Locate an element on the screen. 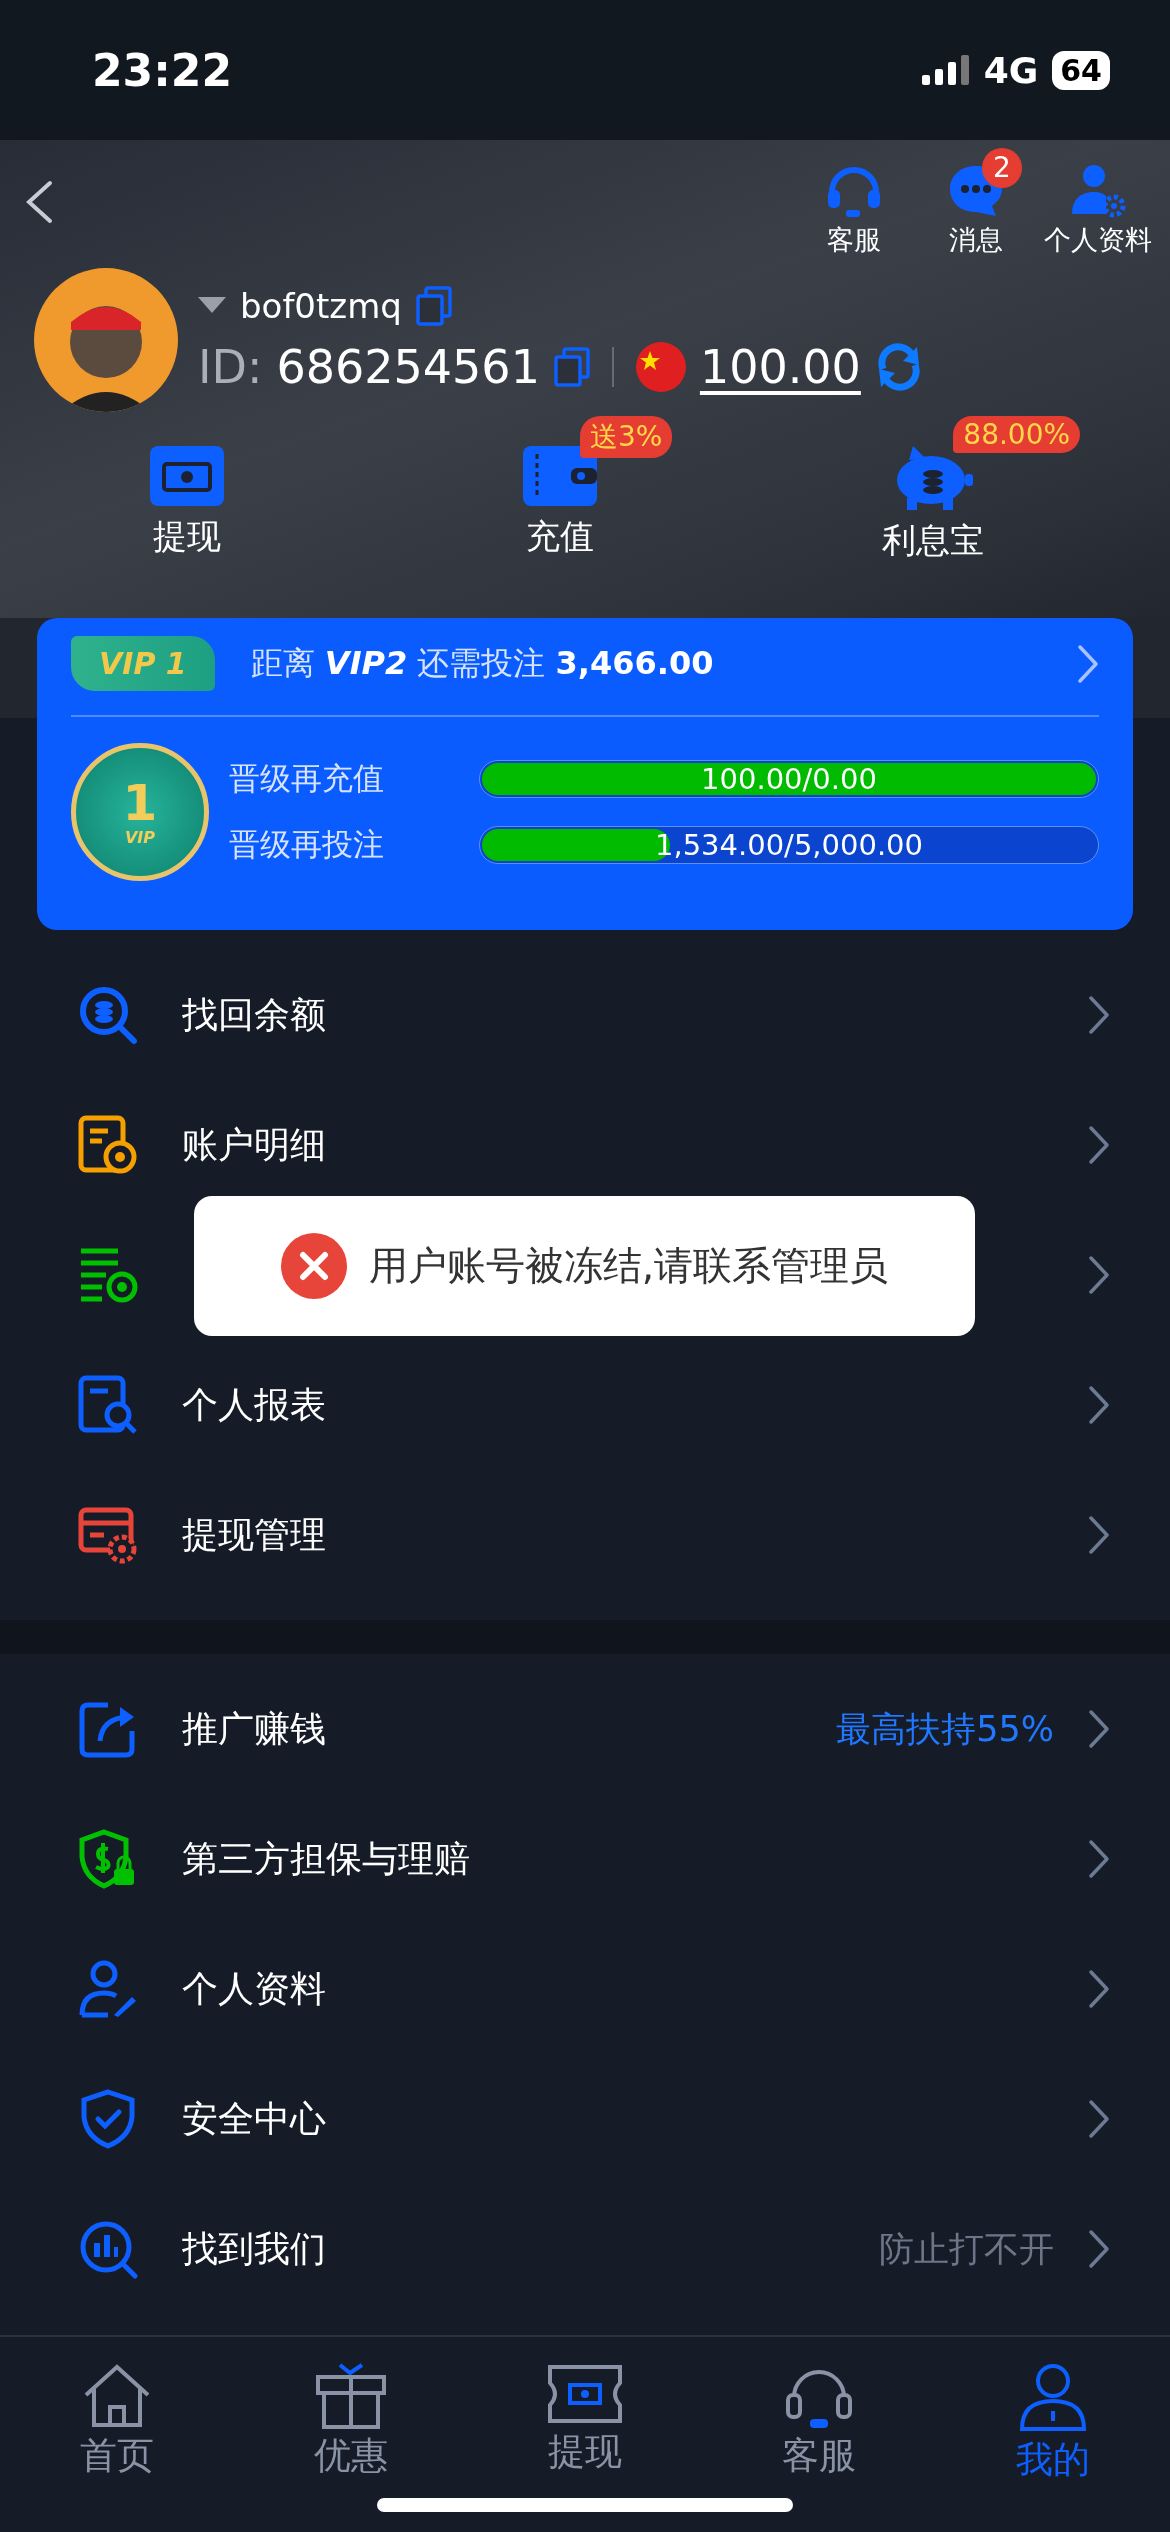 The height and width of the screenshot is (2532, 1170). tab: 客服 is located at coordinates (819, 2422).